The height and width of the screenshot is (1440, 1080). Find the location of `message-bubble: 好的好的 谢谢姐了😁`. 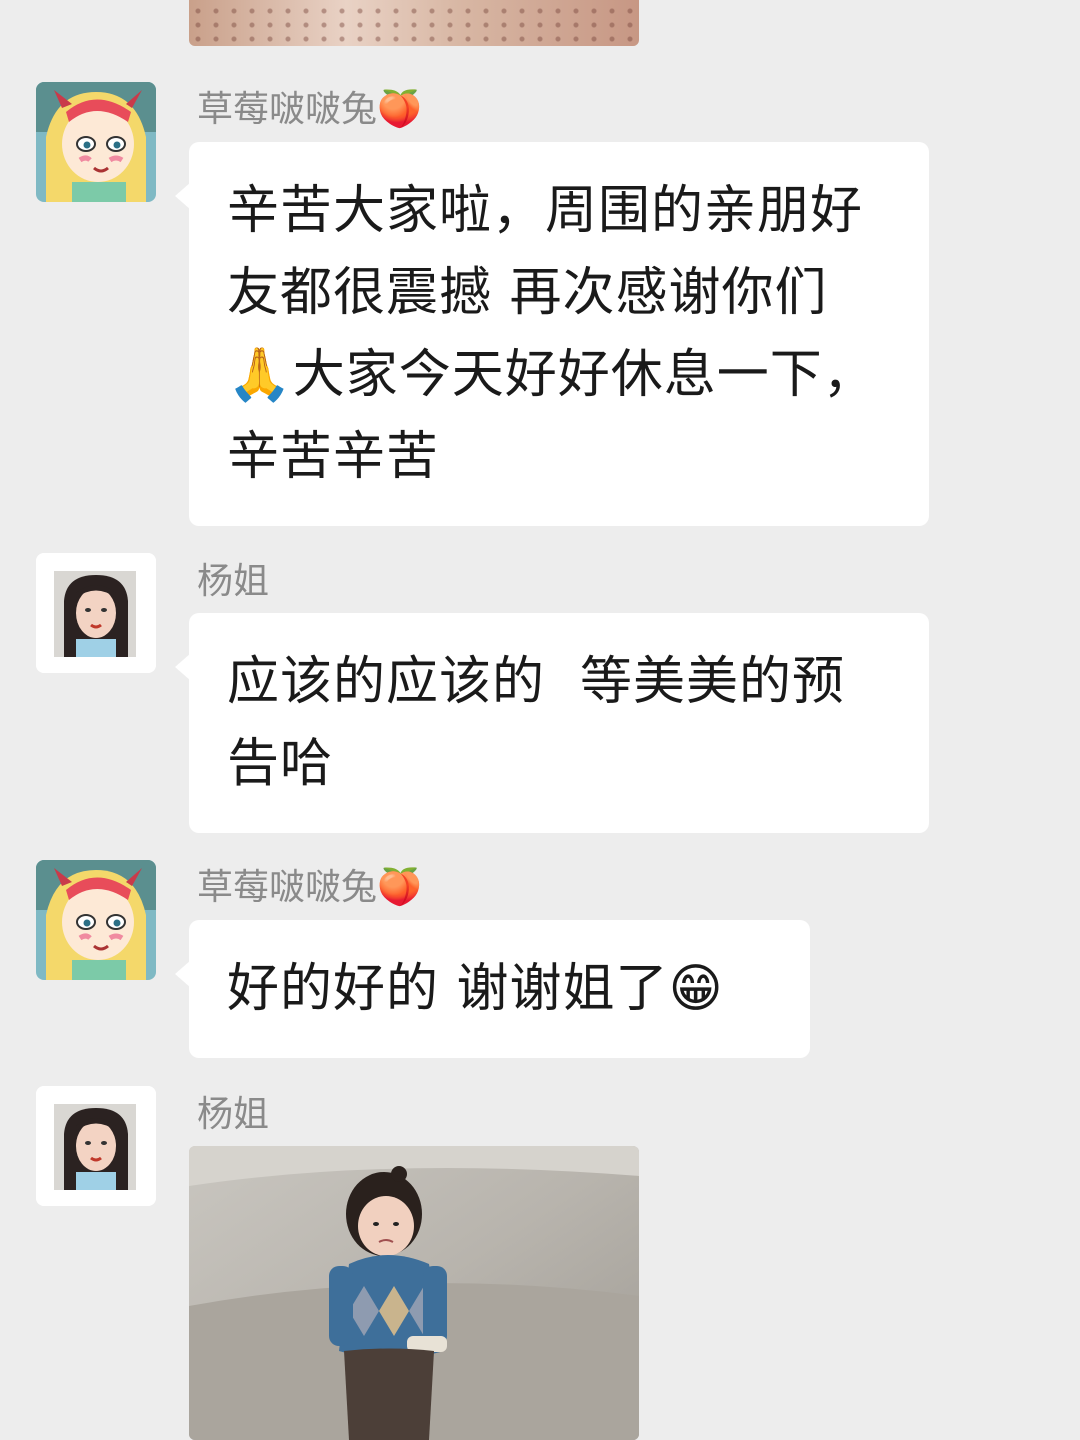

message-bubble: 好的好的 谢谢姐了😁 is located at coordinates (492, 989).